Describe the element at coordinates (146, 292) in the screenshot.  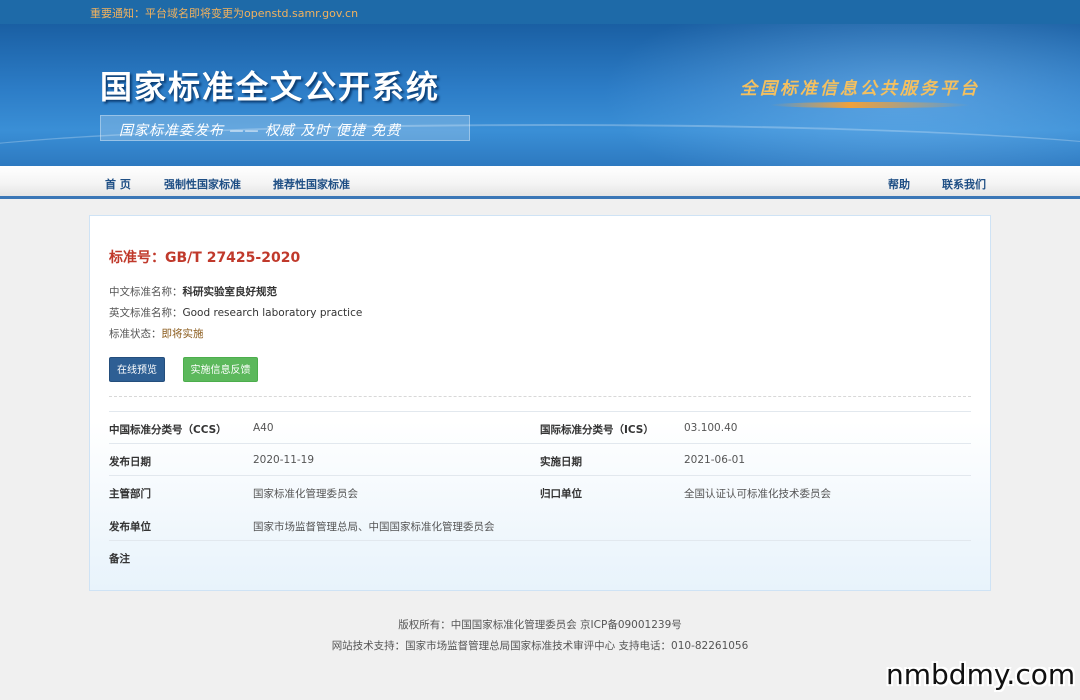
I see `cn-name-label: 中文标准名称：` at that location.